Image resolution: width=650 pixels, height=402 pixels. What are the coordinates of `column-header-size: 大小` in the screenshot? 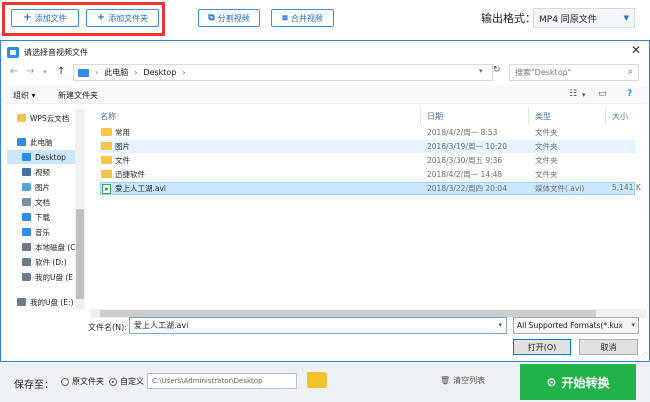 It's located at (620, 116).